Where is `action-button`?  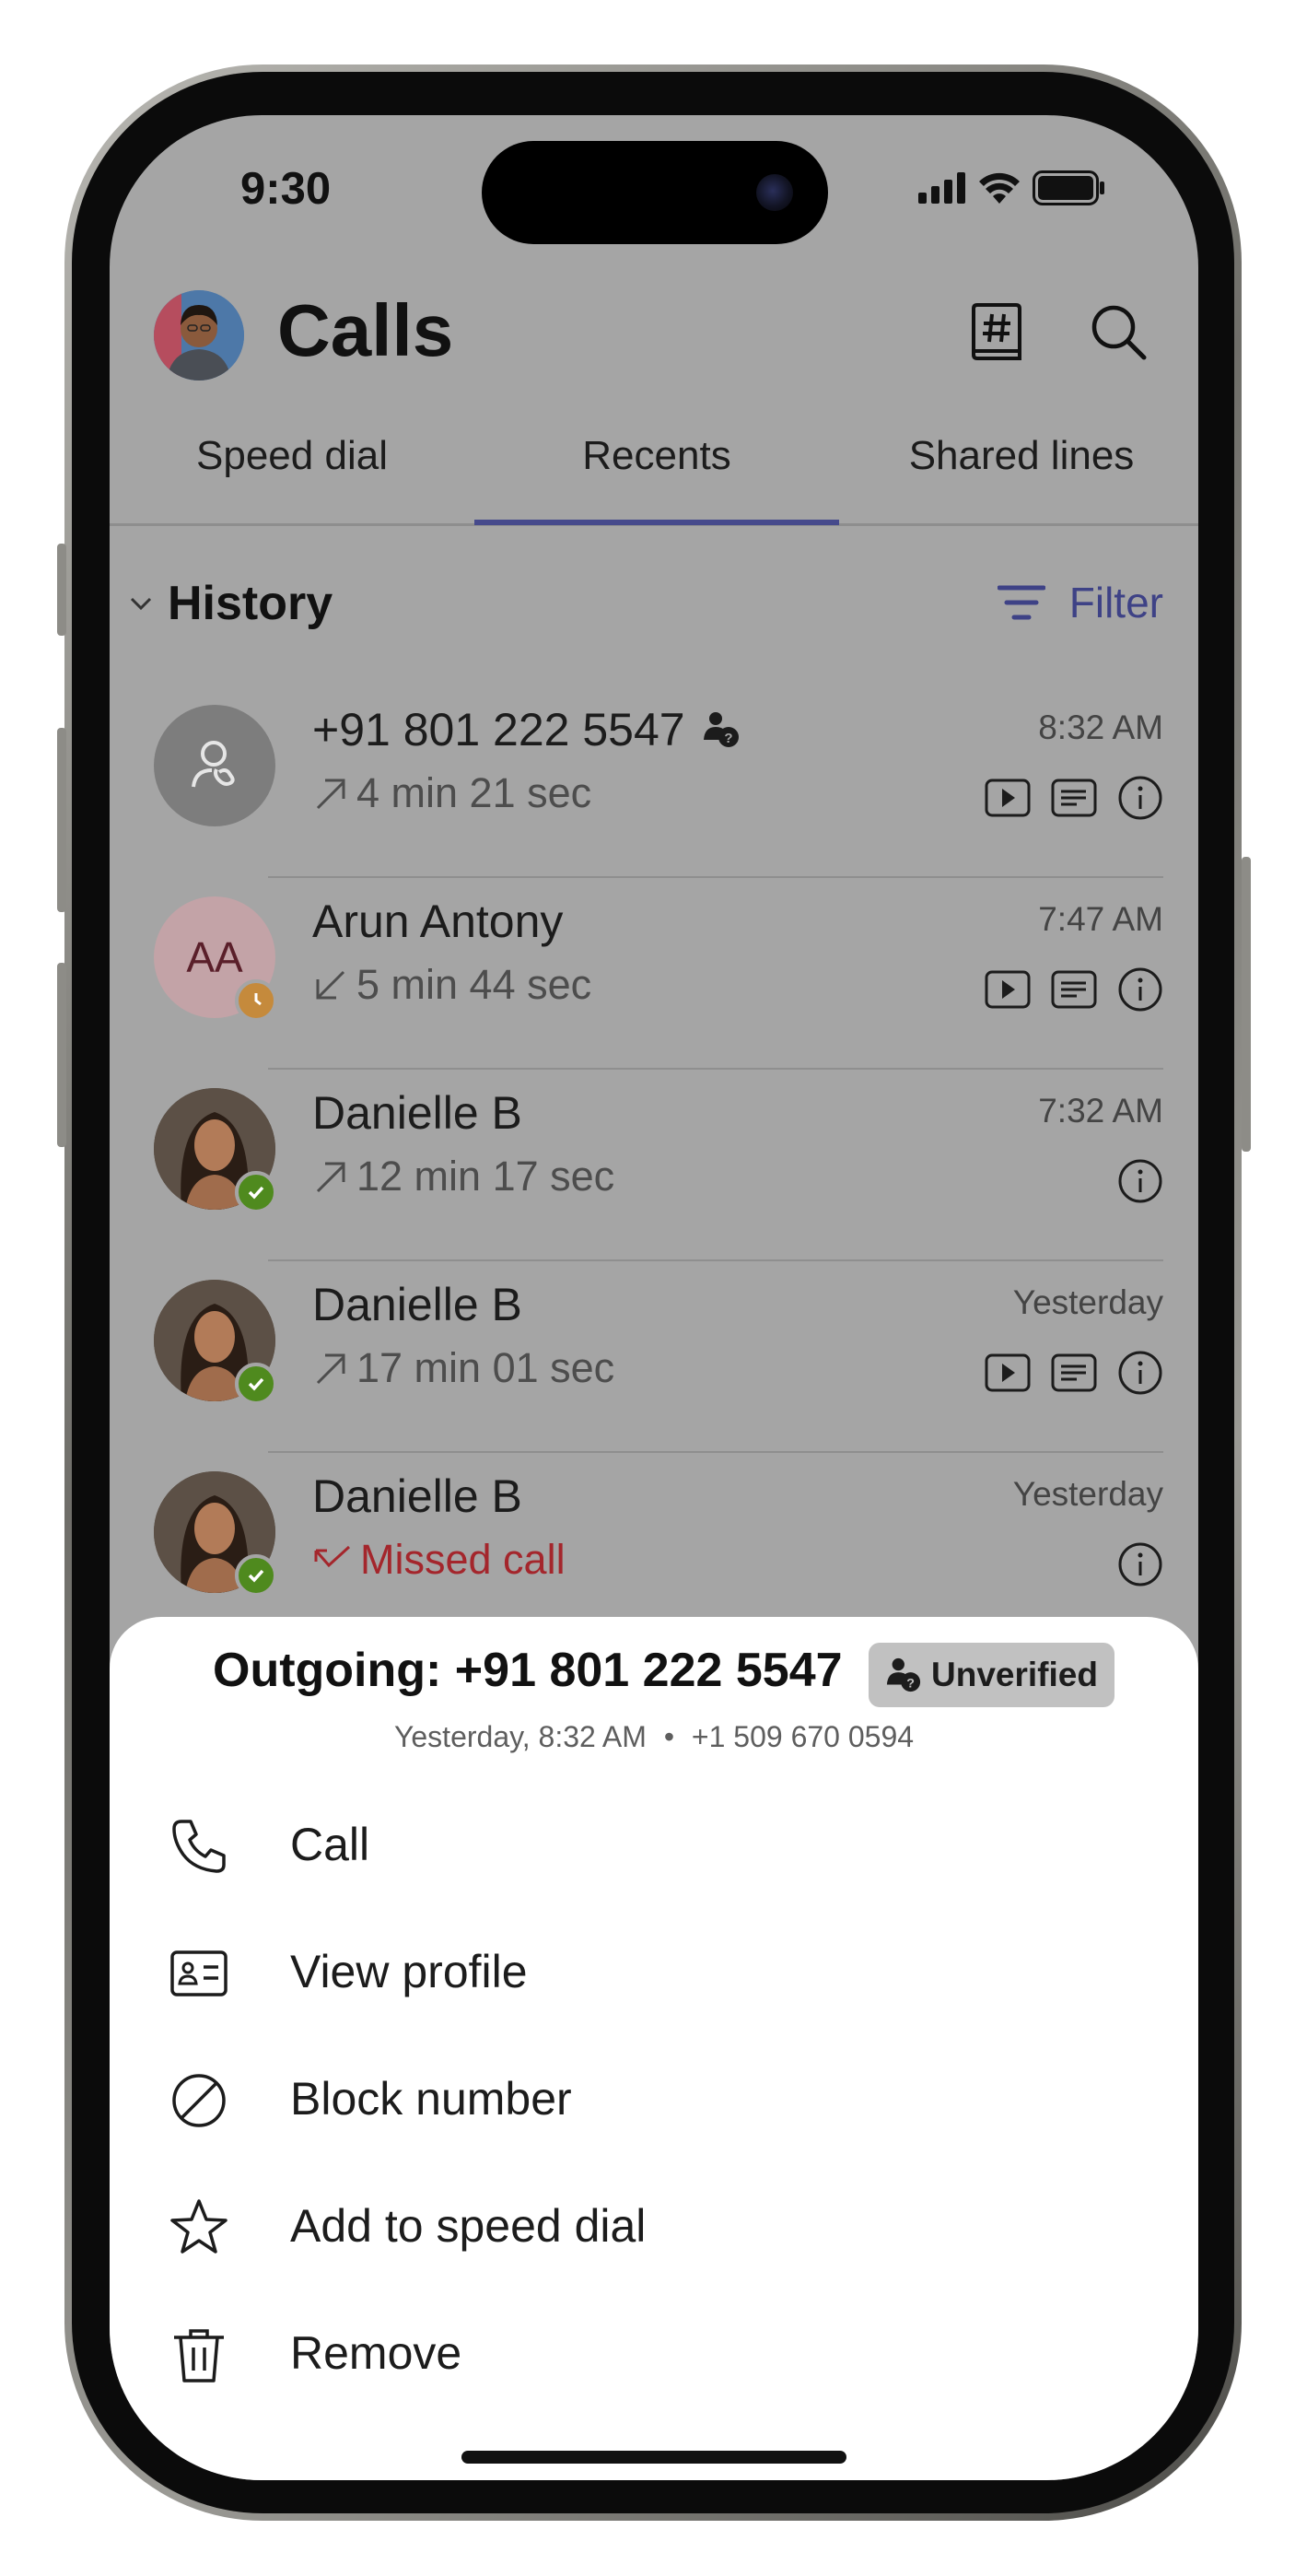 action-button is located at coordinates (61, 590).